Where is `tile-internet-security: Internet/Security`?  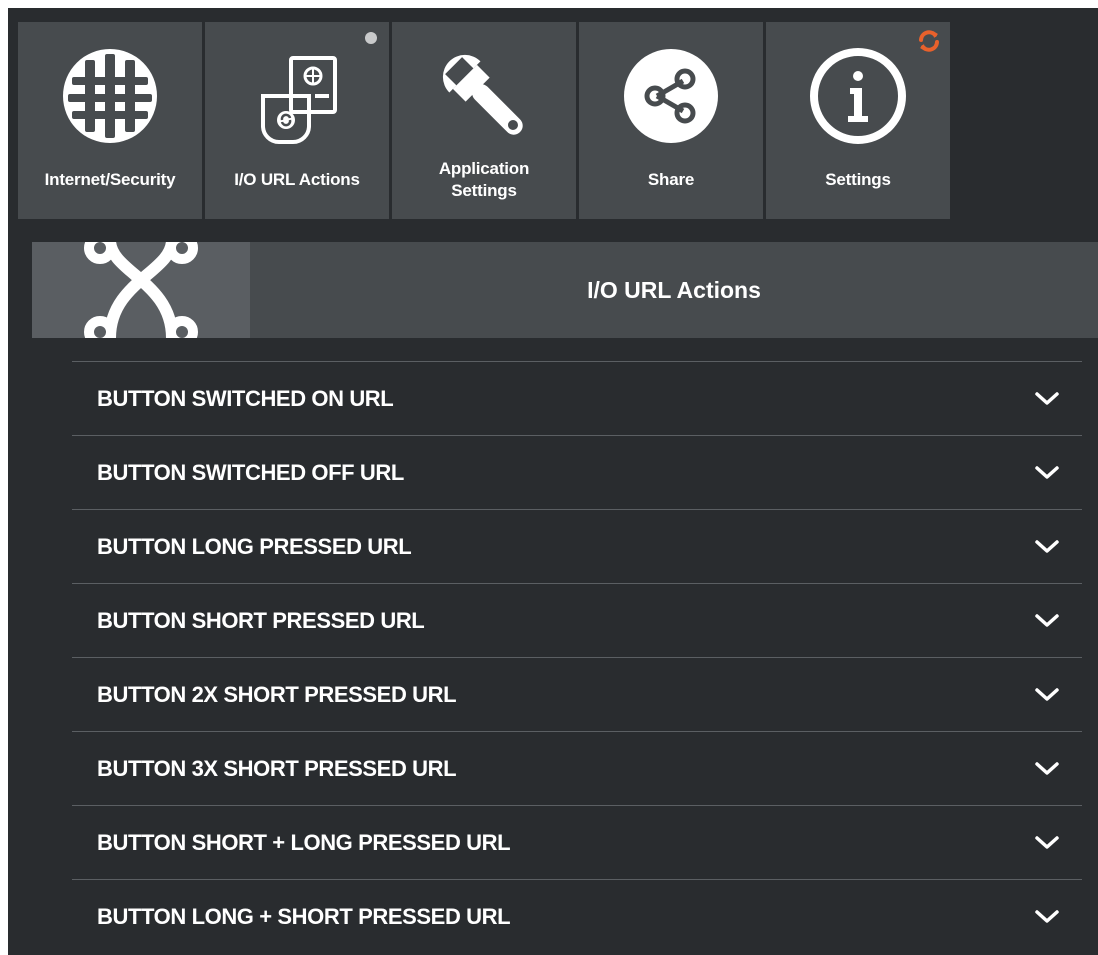 tile-internet-security: Internet/Security is located at coordinates (110, 120).